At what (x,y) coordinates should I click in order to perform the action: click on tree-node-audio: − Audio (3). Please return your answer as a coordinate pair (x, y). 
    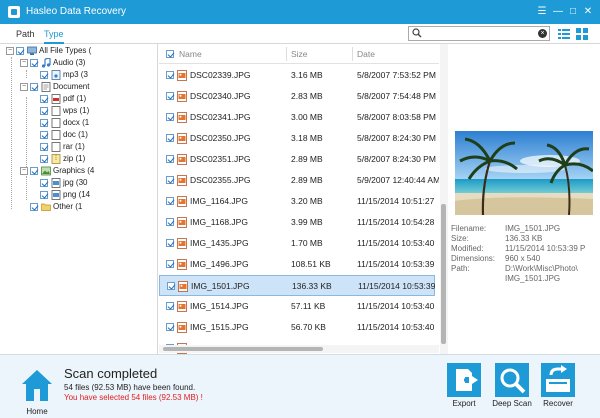
    Looking at the image, I should click on (88, 63).